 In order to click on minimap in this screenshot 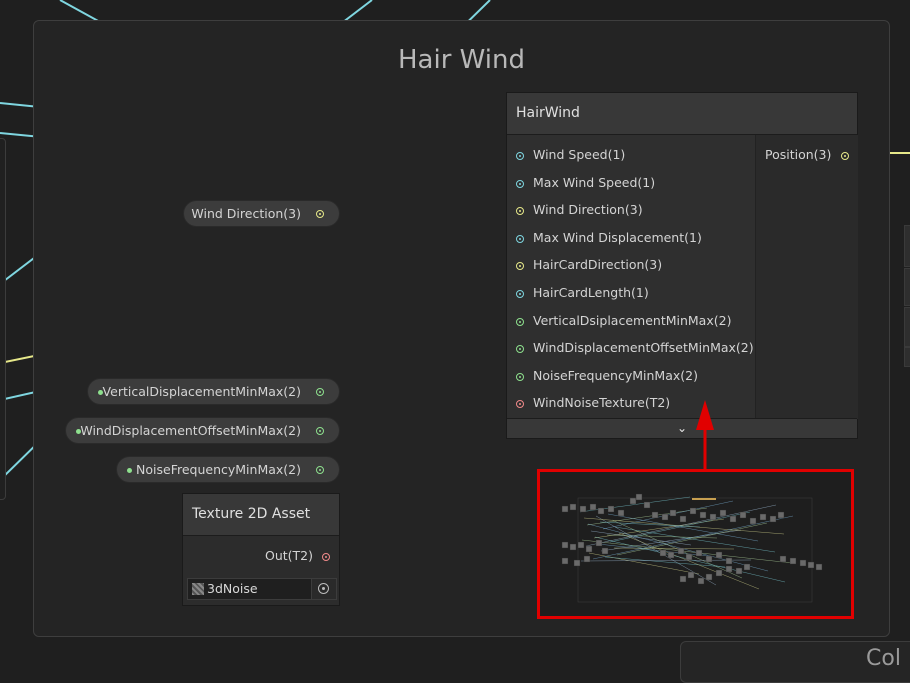, I will do `click(695, 544)`.